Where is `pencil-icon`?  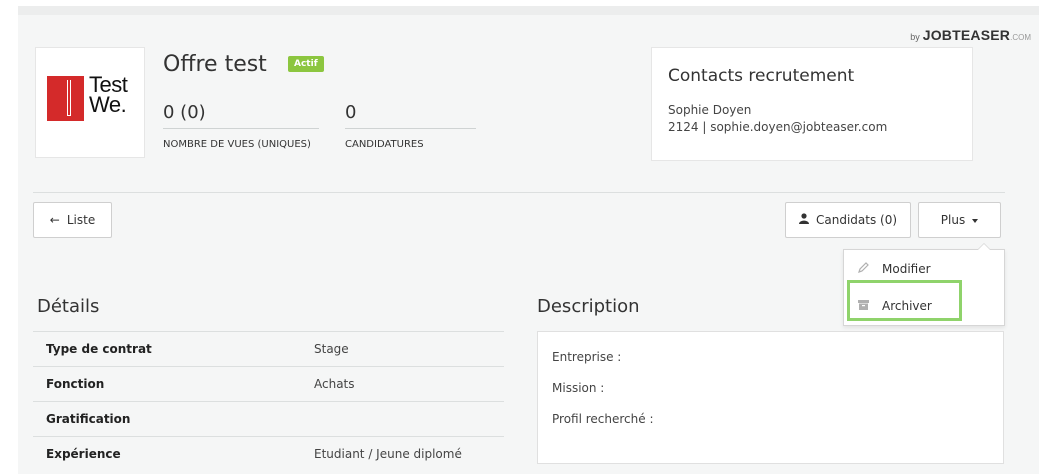
pencil-icon is located at coordinates (865, 269).